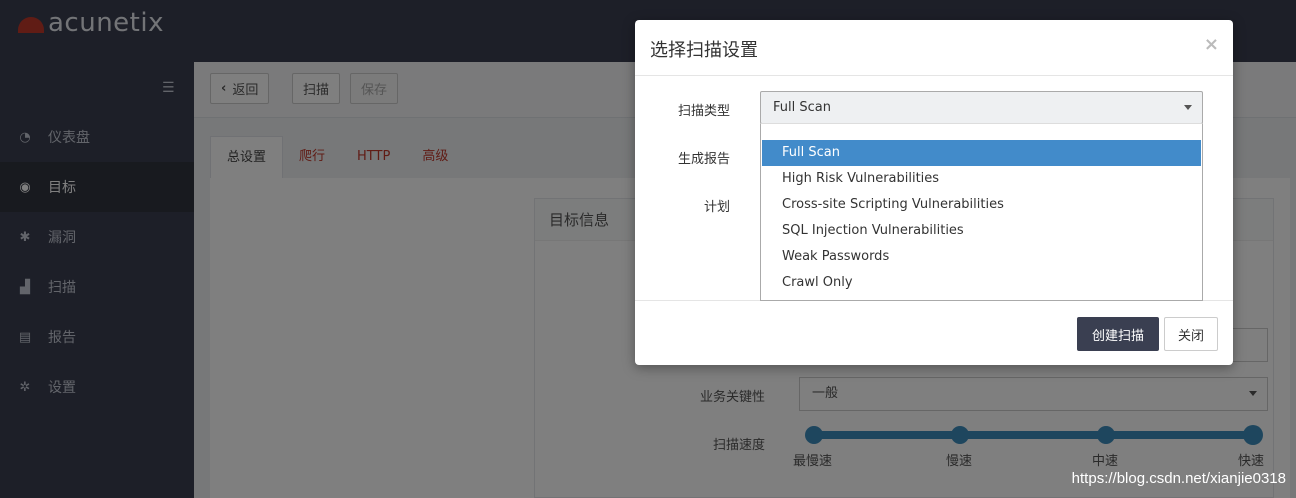 The image size is (1296, 498). Describe the element at coordinates (981, 179) in the screenshot. I see `dropdown-option: High Risk Vulnerabilities` at that location.